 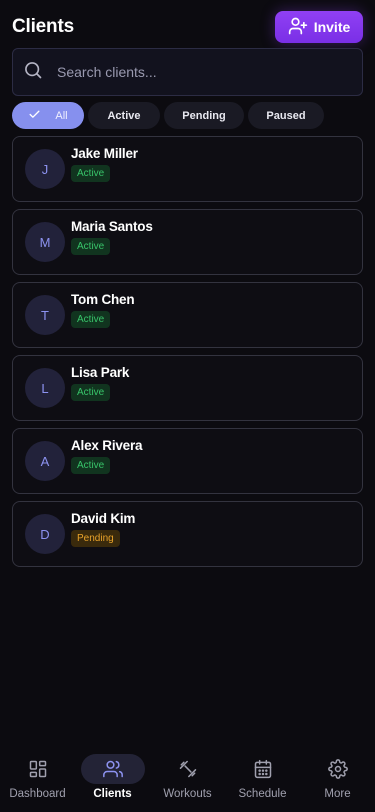 What do you see at coordinates (45, 315) in the screenshot?
I see `avatar: T` at bounding box center [45, 315].